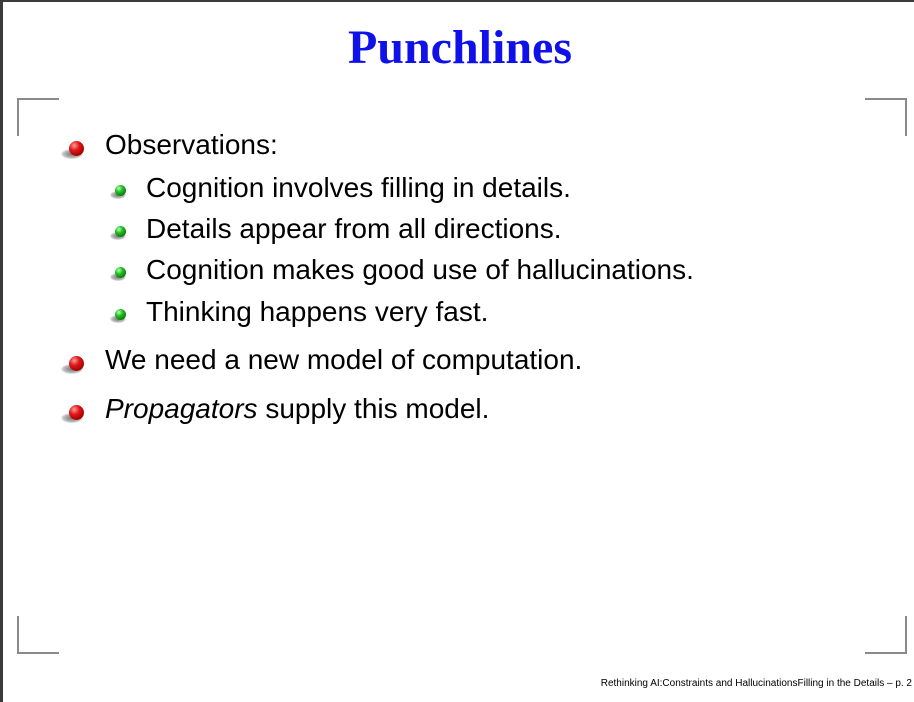  Describe the element at coordinates (38, 117) in the screenshot. I see `corner-mark-top-left` at that location.